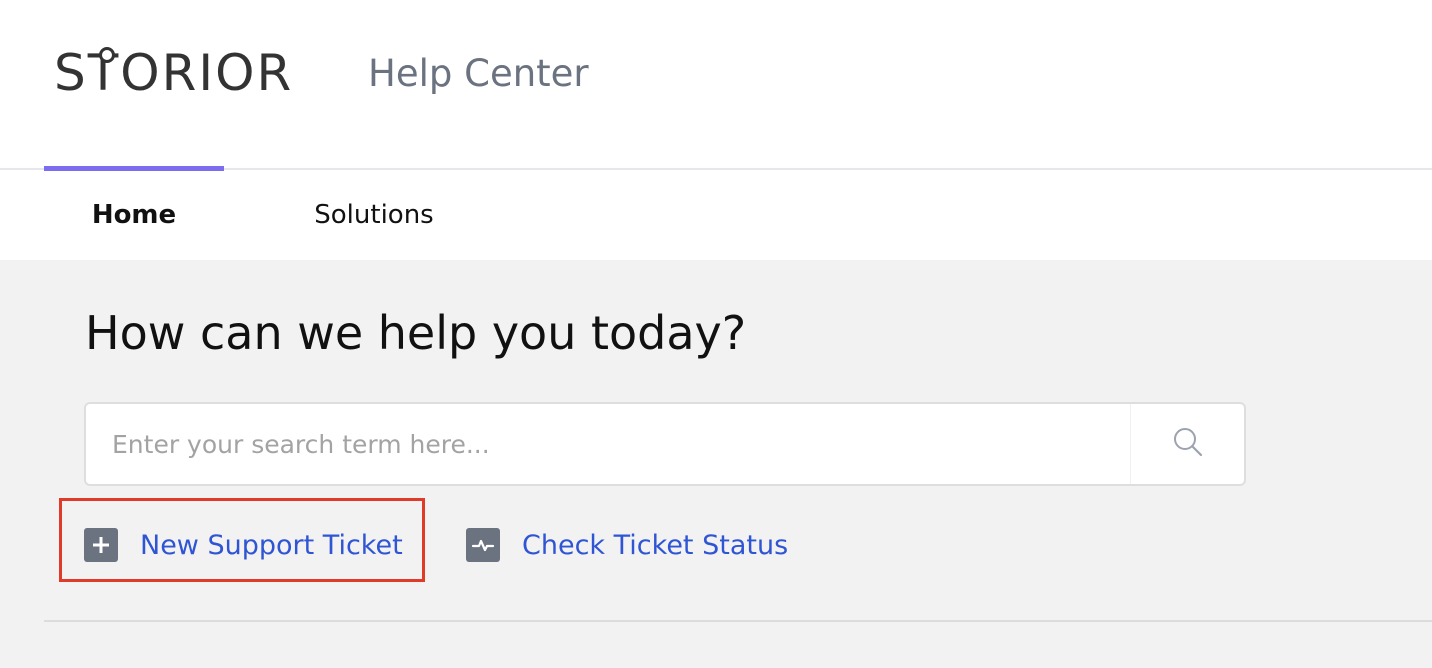 This screenshot has height=668, width=1432. Describe the element at coordinates (374, 215) in the screenshot. I see `tab-solutions: Solutions` at that location.